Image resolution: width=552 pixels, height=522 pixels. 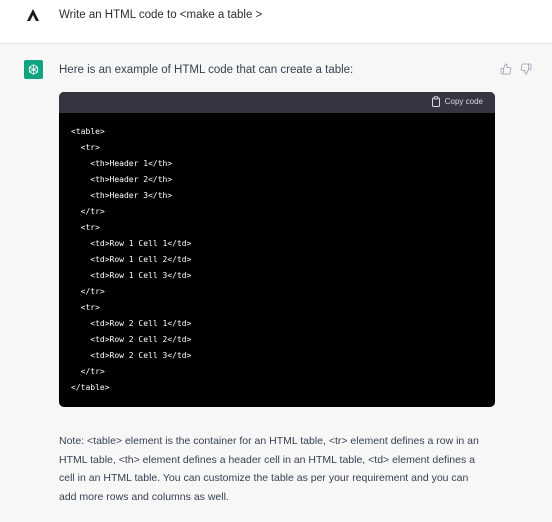 I want to click on code-line: <th>Header 2</th>, so click(x=122, y=179).